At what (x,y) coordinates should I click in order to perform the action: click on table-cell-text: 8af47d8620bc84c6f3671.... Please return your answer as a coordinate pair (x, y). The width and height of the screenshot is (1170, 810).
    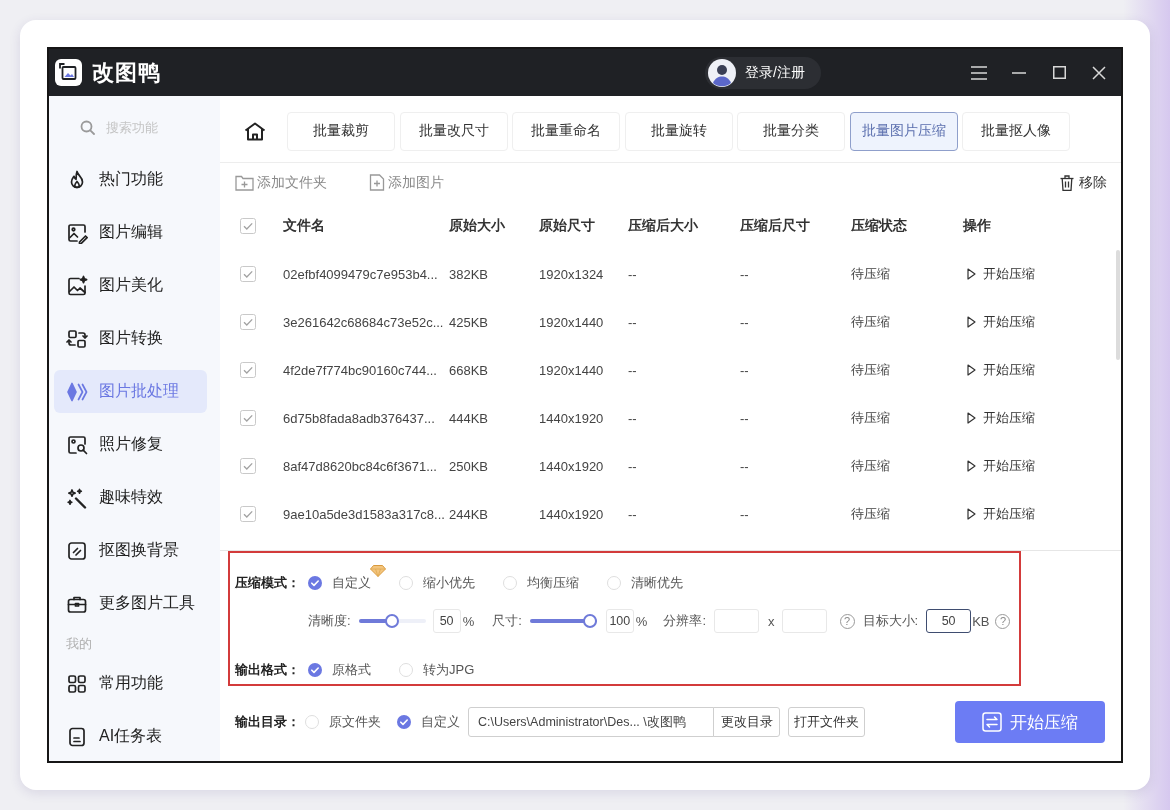
    Looking at the image, I should click on (360, 466).